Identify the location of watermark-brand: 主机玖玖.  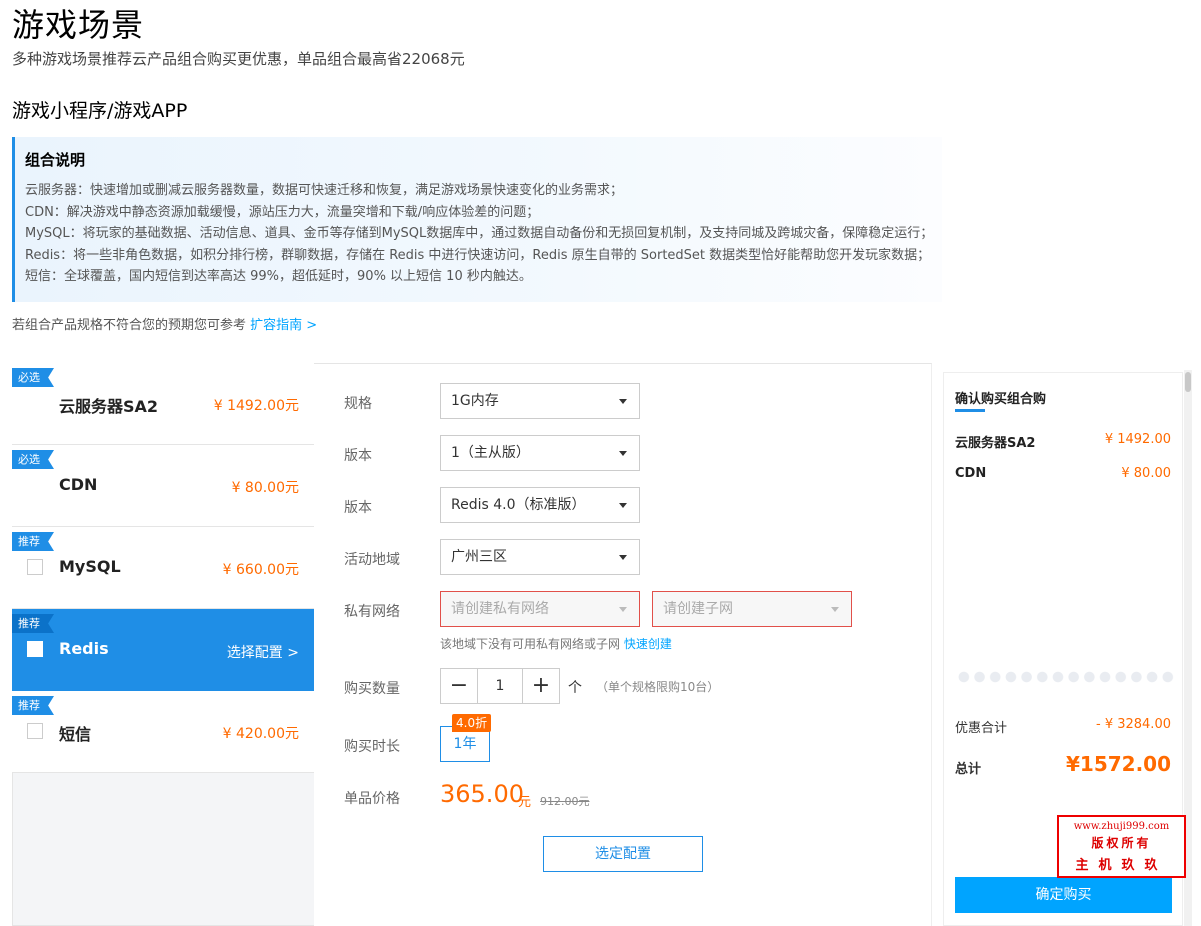
(1121, 865).